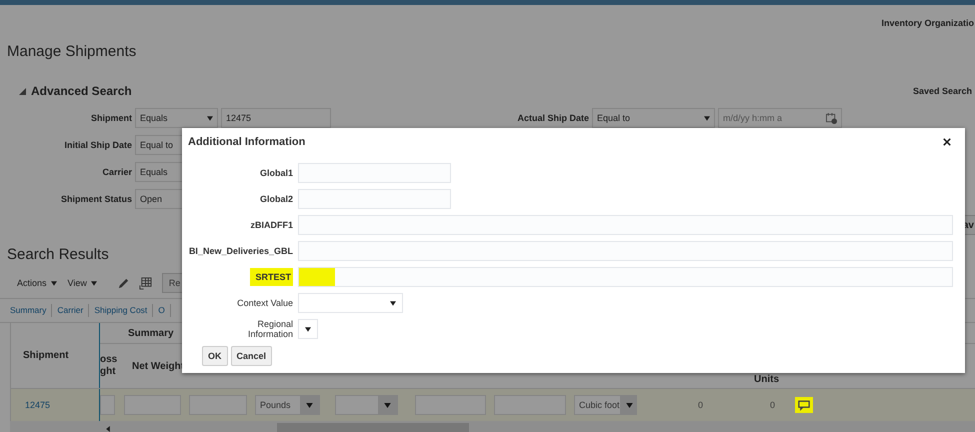 Image resolution: width=975 pixels, height=432 pixels. Describe the element at coordinates (145, 283) in the screenshot. I see `table-icon` at that location.